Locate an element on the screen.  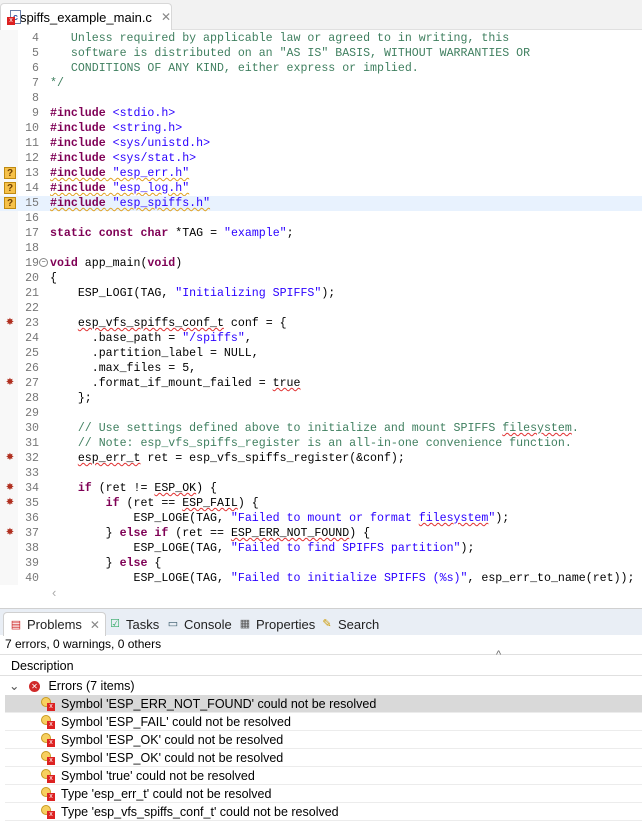
line-number: 40 is located at coordinates (32, 578).